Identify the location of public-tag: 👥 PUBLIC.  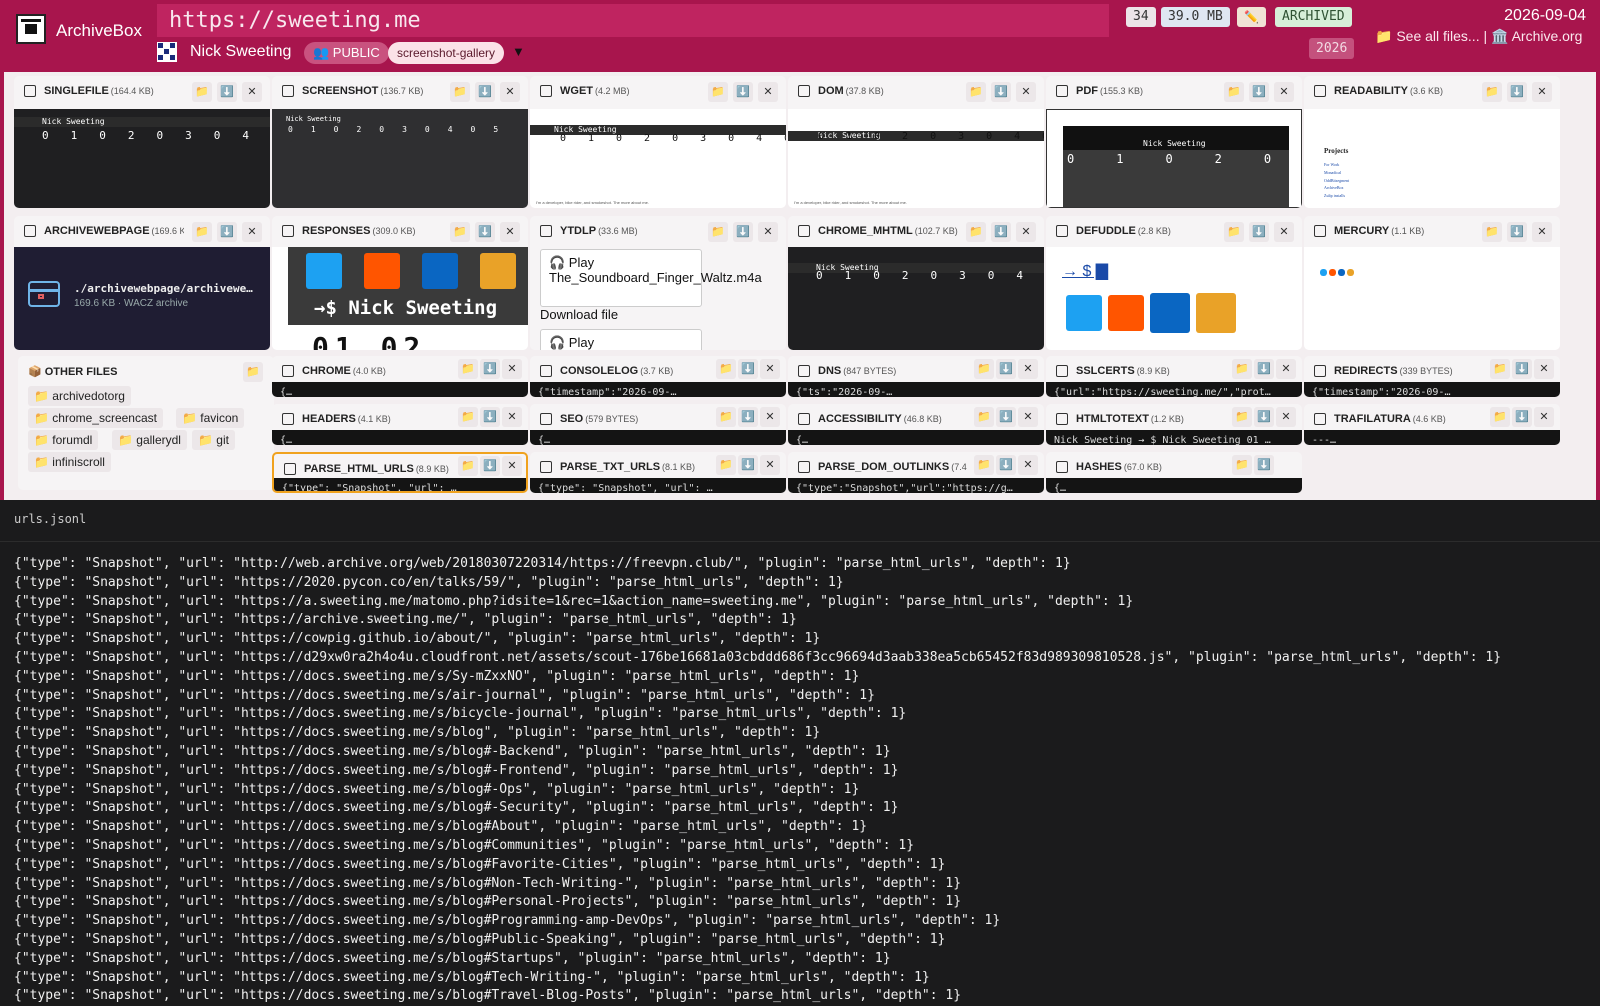
(346, 53).